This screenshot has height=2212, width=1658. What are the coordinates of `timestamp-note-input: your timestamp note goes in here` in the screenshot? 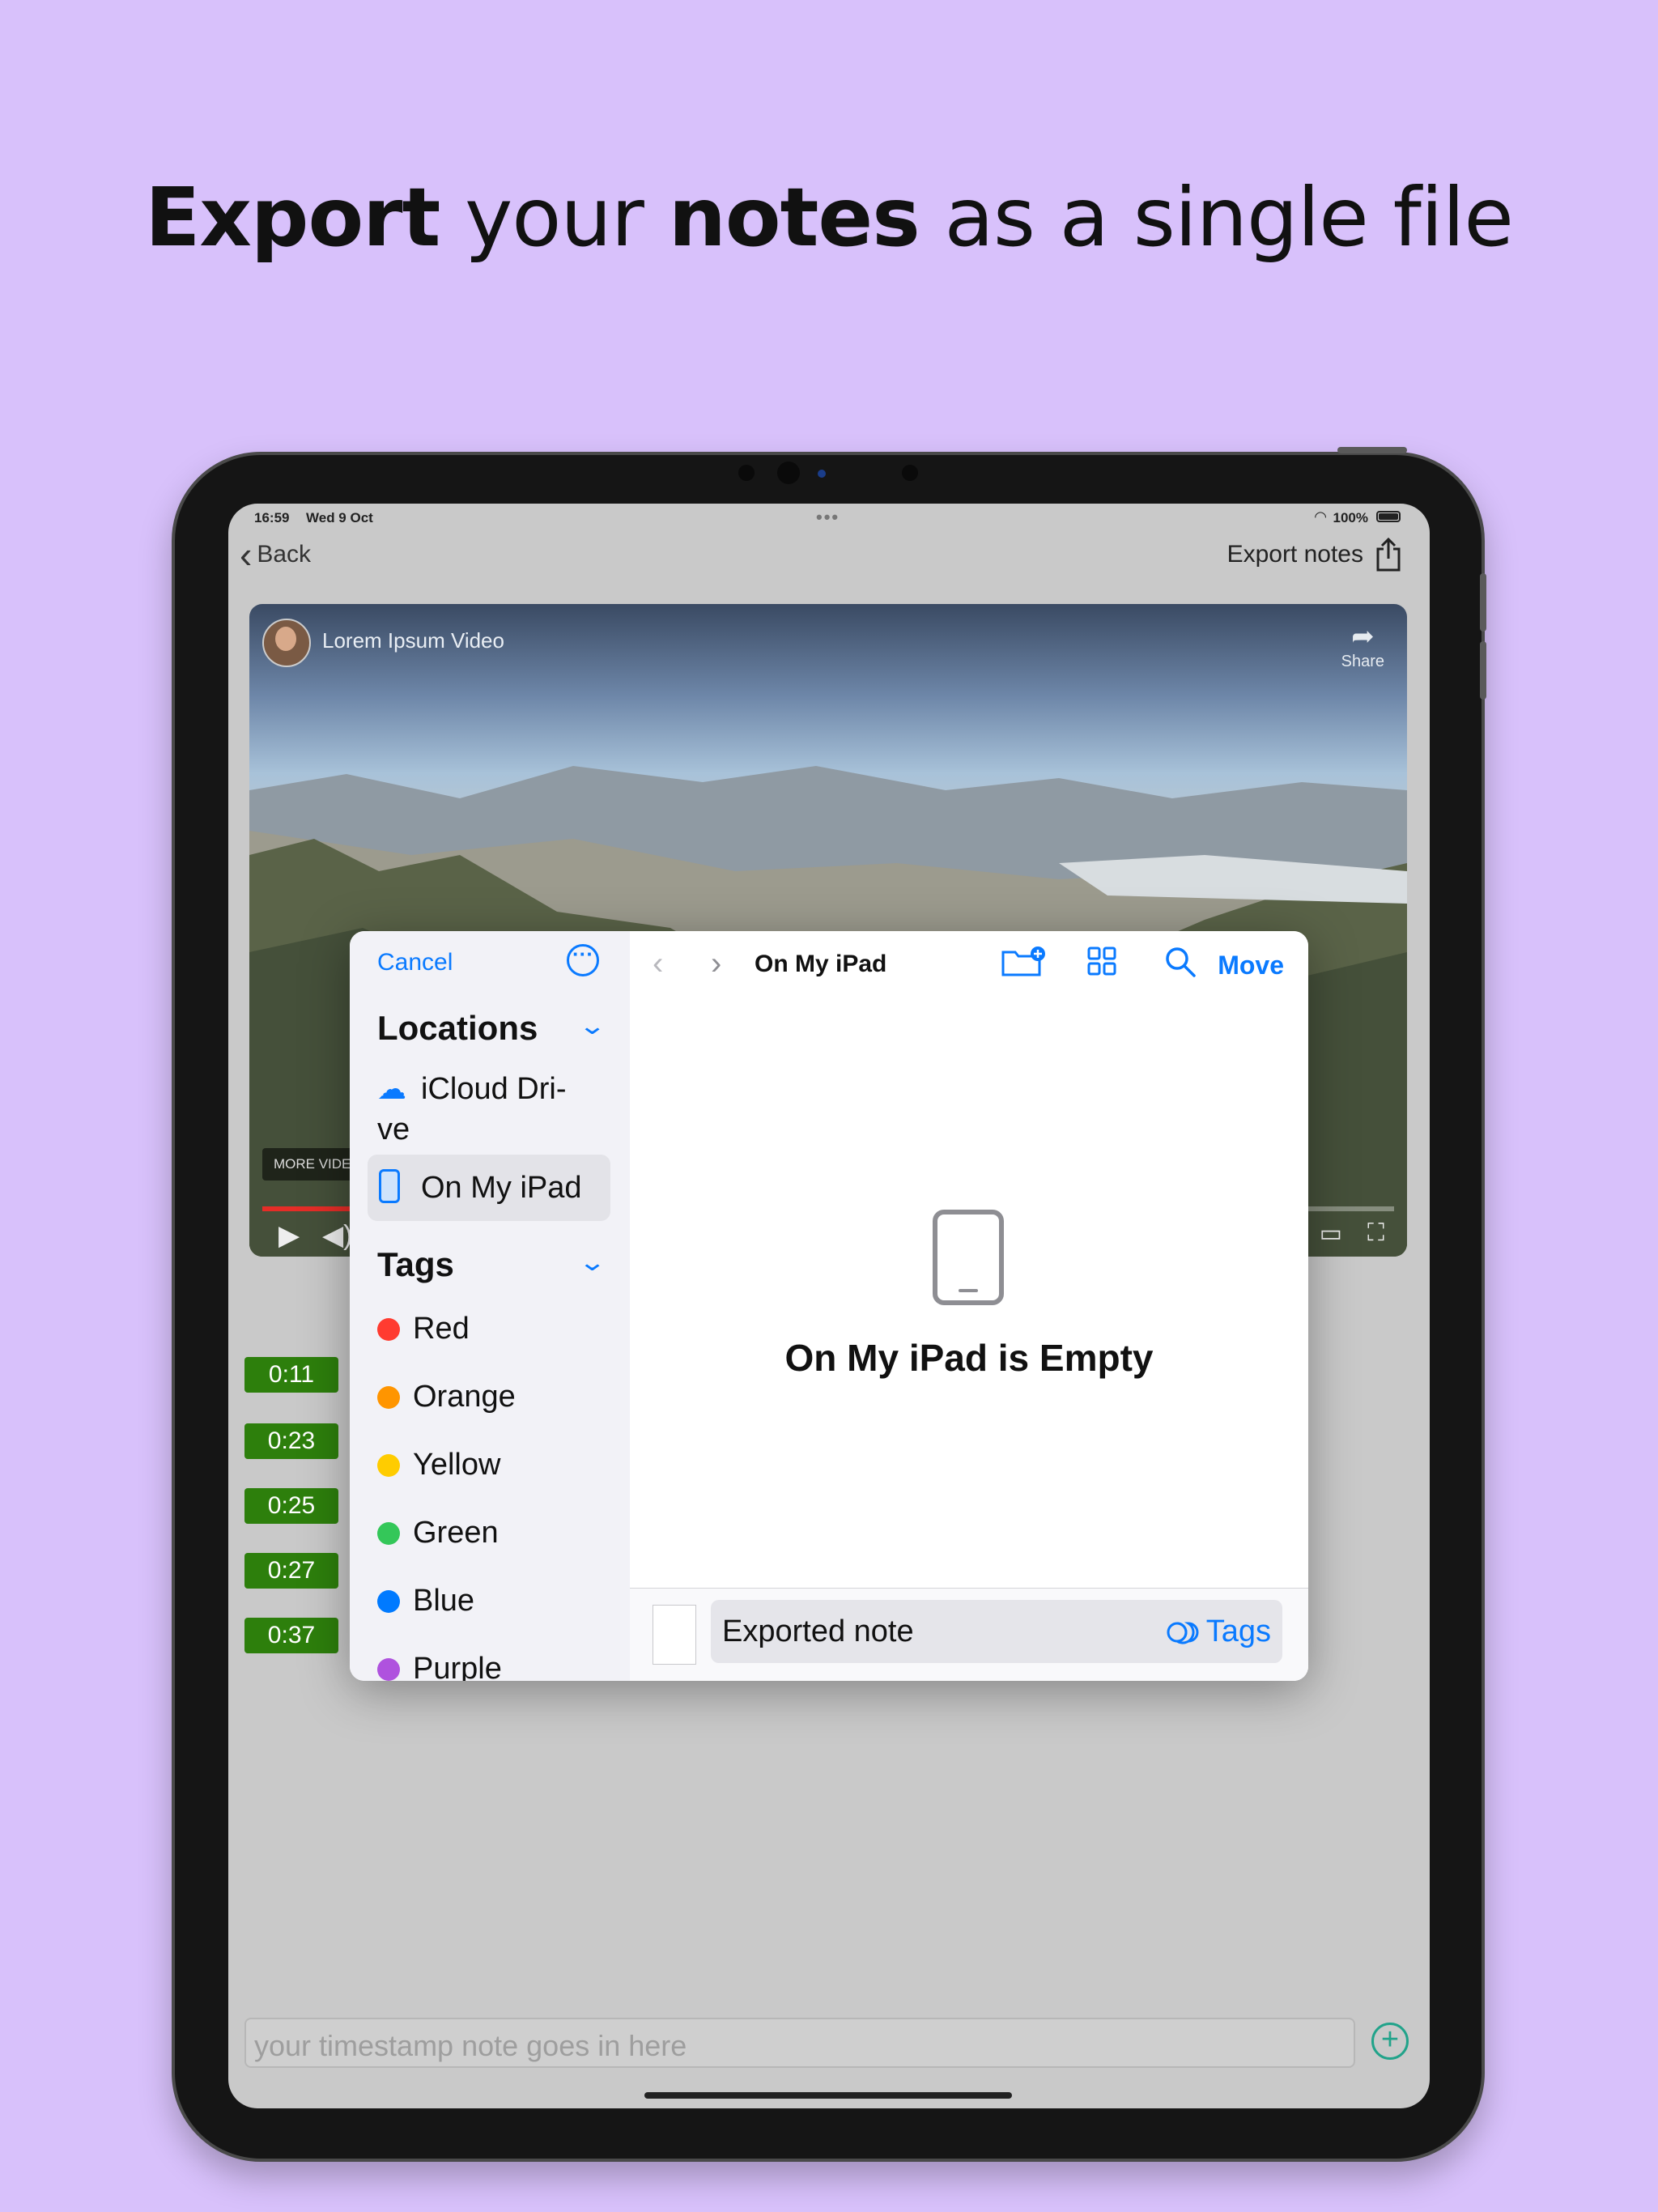 It's located at (799, 2043).